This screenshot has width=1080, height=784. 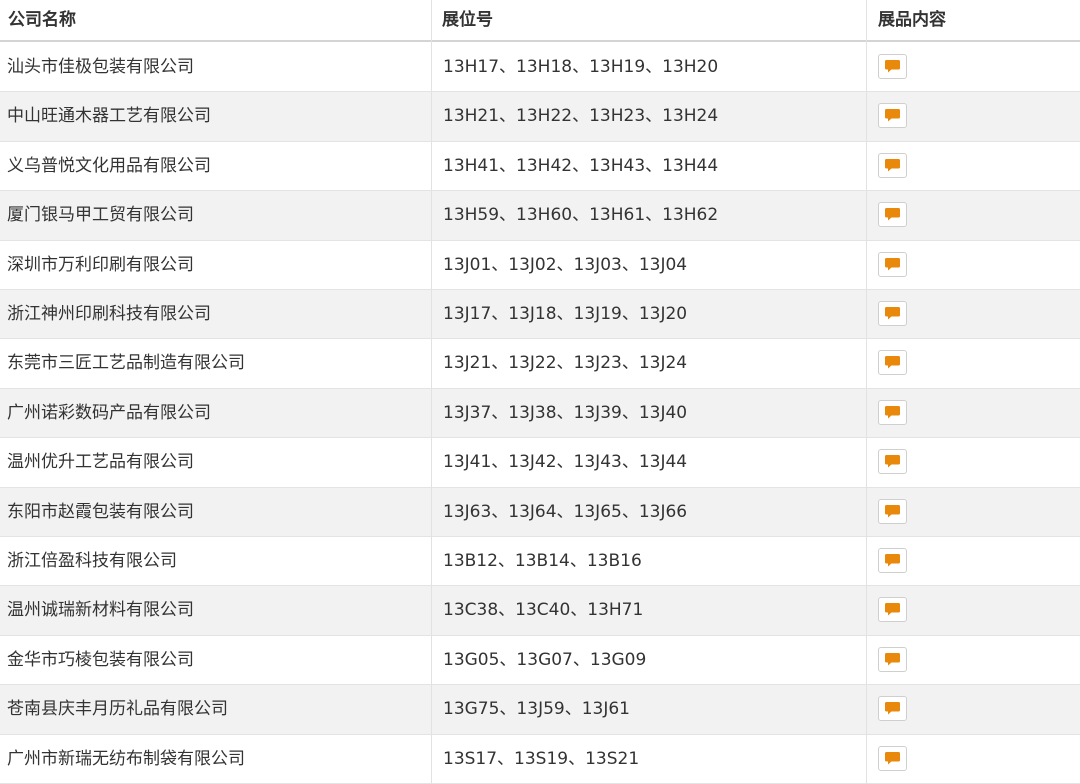 What do you see at coordinates (100, 511) in the screenshot?
I see `company-name: 东阳市赵霞包装有限公司` at bounding box center [100, 511].